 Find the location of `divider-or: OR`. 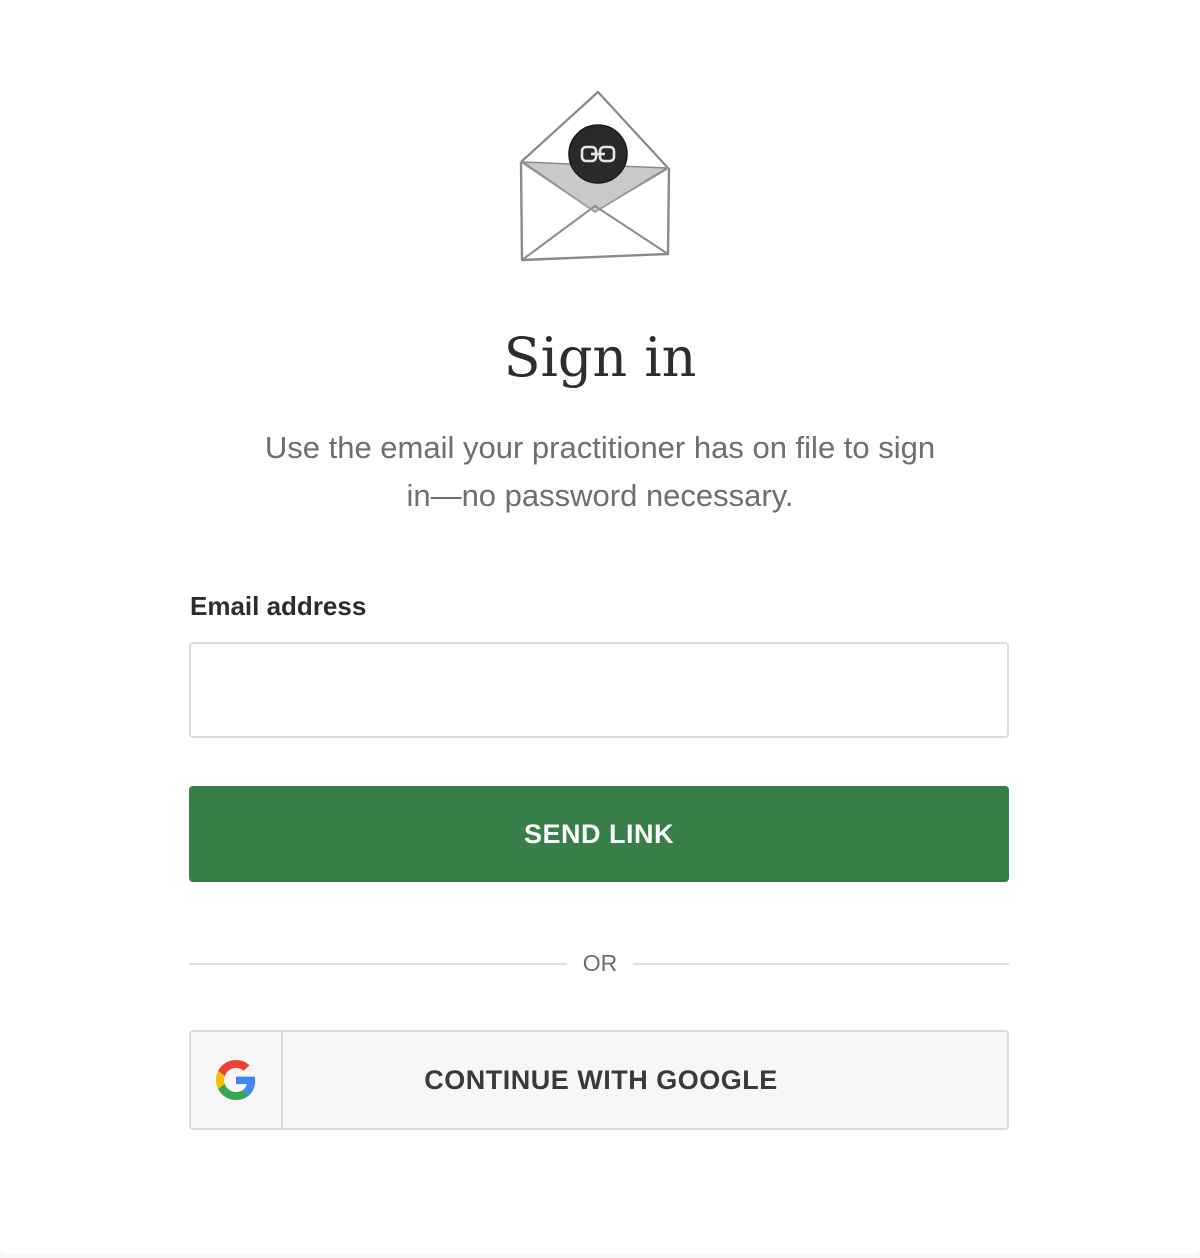

divider-or: OR is located at coordinates (600, 963).